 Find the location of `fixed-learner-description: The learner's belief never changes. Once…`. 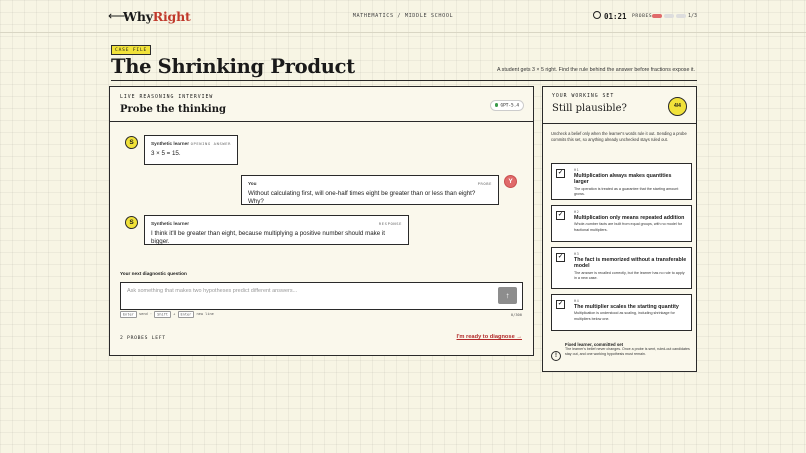

fixed-learner-description: The learner's belief never changes. Once… is located at coordinates (627, 352).